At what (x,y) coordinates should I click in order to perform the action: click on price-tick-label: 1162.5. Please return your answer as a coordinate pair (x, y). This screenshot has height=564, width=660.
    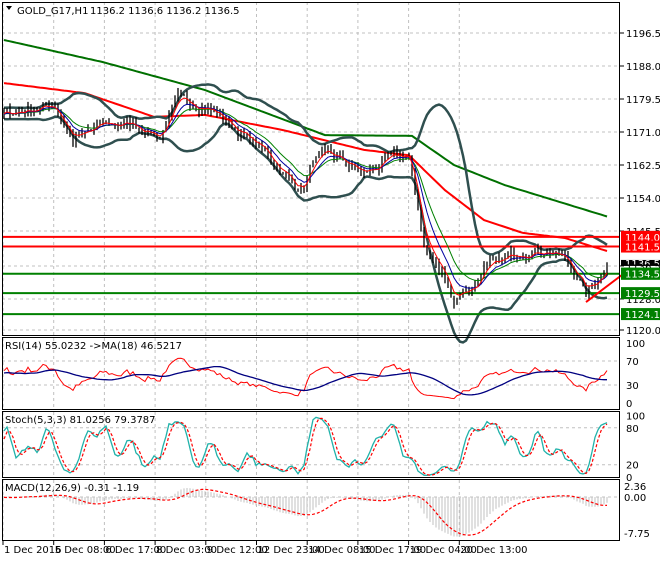
    Looking at the image, I should click on (643, 166).